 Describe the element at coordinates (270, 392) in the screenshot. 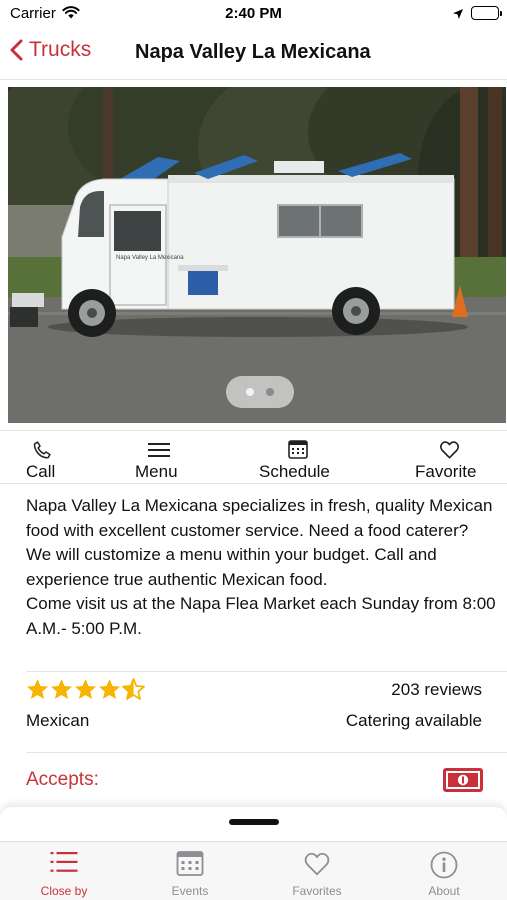

I see `page-dot` at that location.